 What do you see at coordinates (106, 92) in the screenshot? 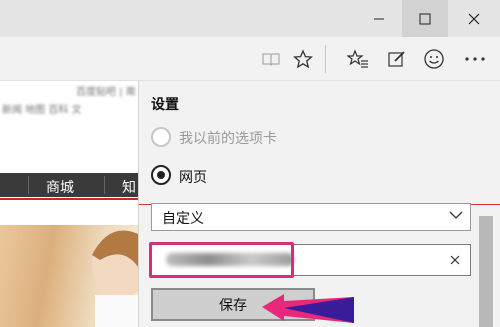
I see `blurred-header-text: 百度贴吧 | 南` at bounding box center [106, 92].